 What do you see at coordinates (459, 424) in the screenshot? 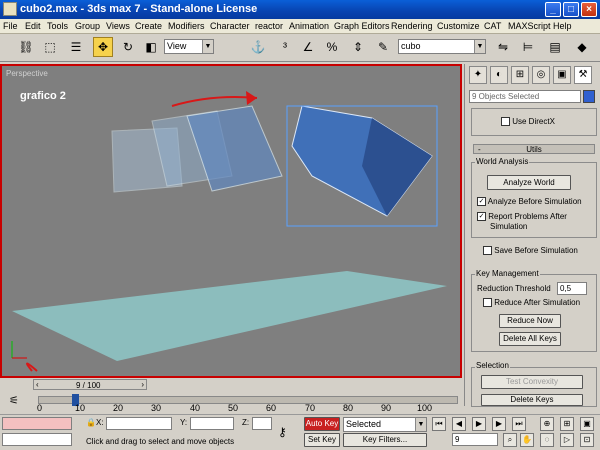
I see `prev-frame-icon: ◀` at bounding box center [459, 424].